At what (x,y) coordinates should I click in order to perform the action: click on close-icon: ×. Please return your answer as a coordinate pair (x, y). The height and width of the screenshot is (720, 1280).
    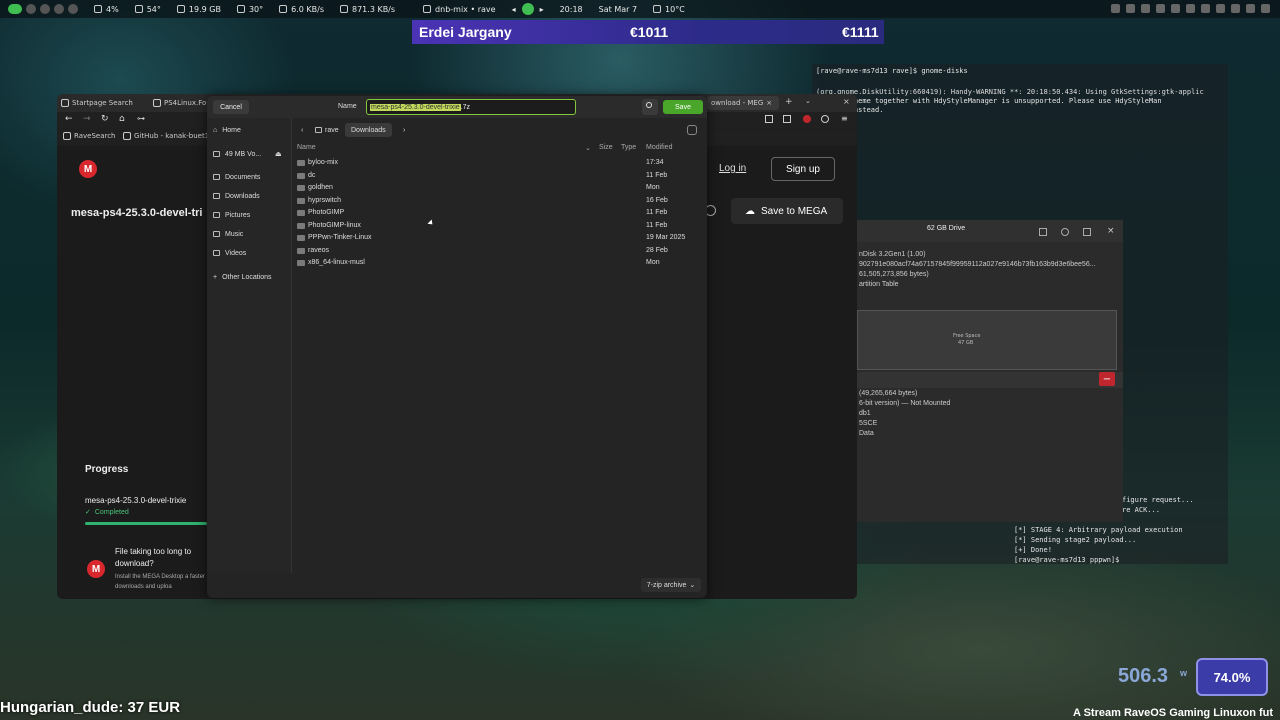
    Looking at the image, I should click on (1111, 231).